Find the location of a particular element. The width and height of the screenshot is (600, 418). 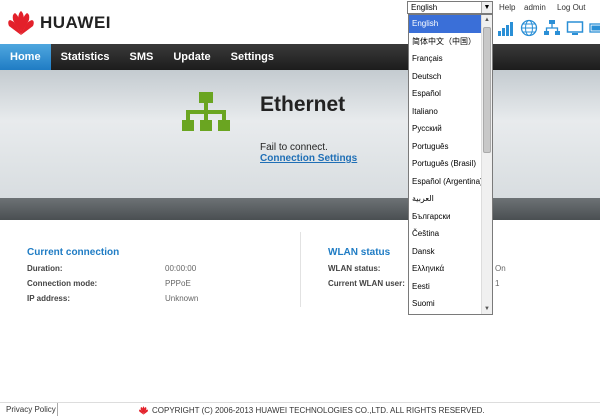

language-option: Ελληνικά is located at coordinates (445, 269).